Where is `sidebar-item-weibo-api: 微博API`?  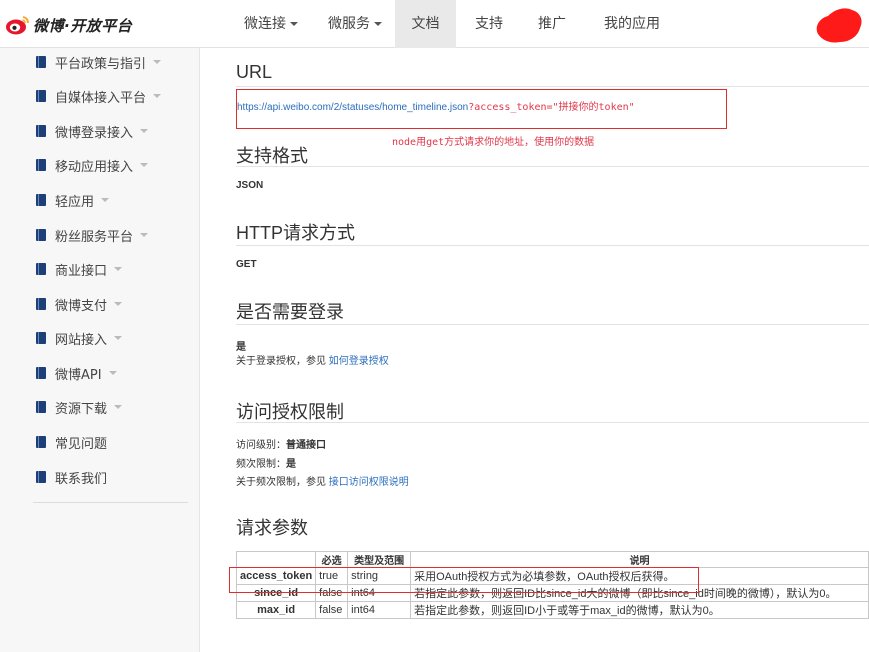
sidebar-item-weibo-api: 微博API is located at coordinates (76, 373).